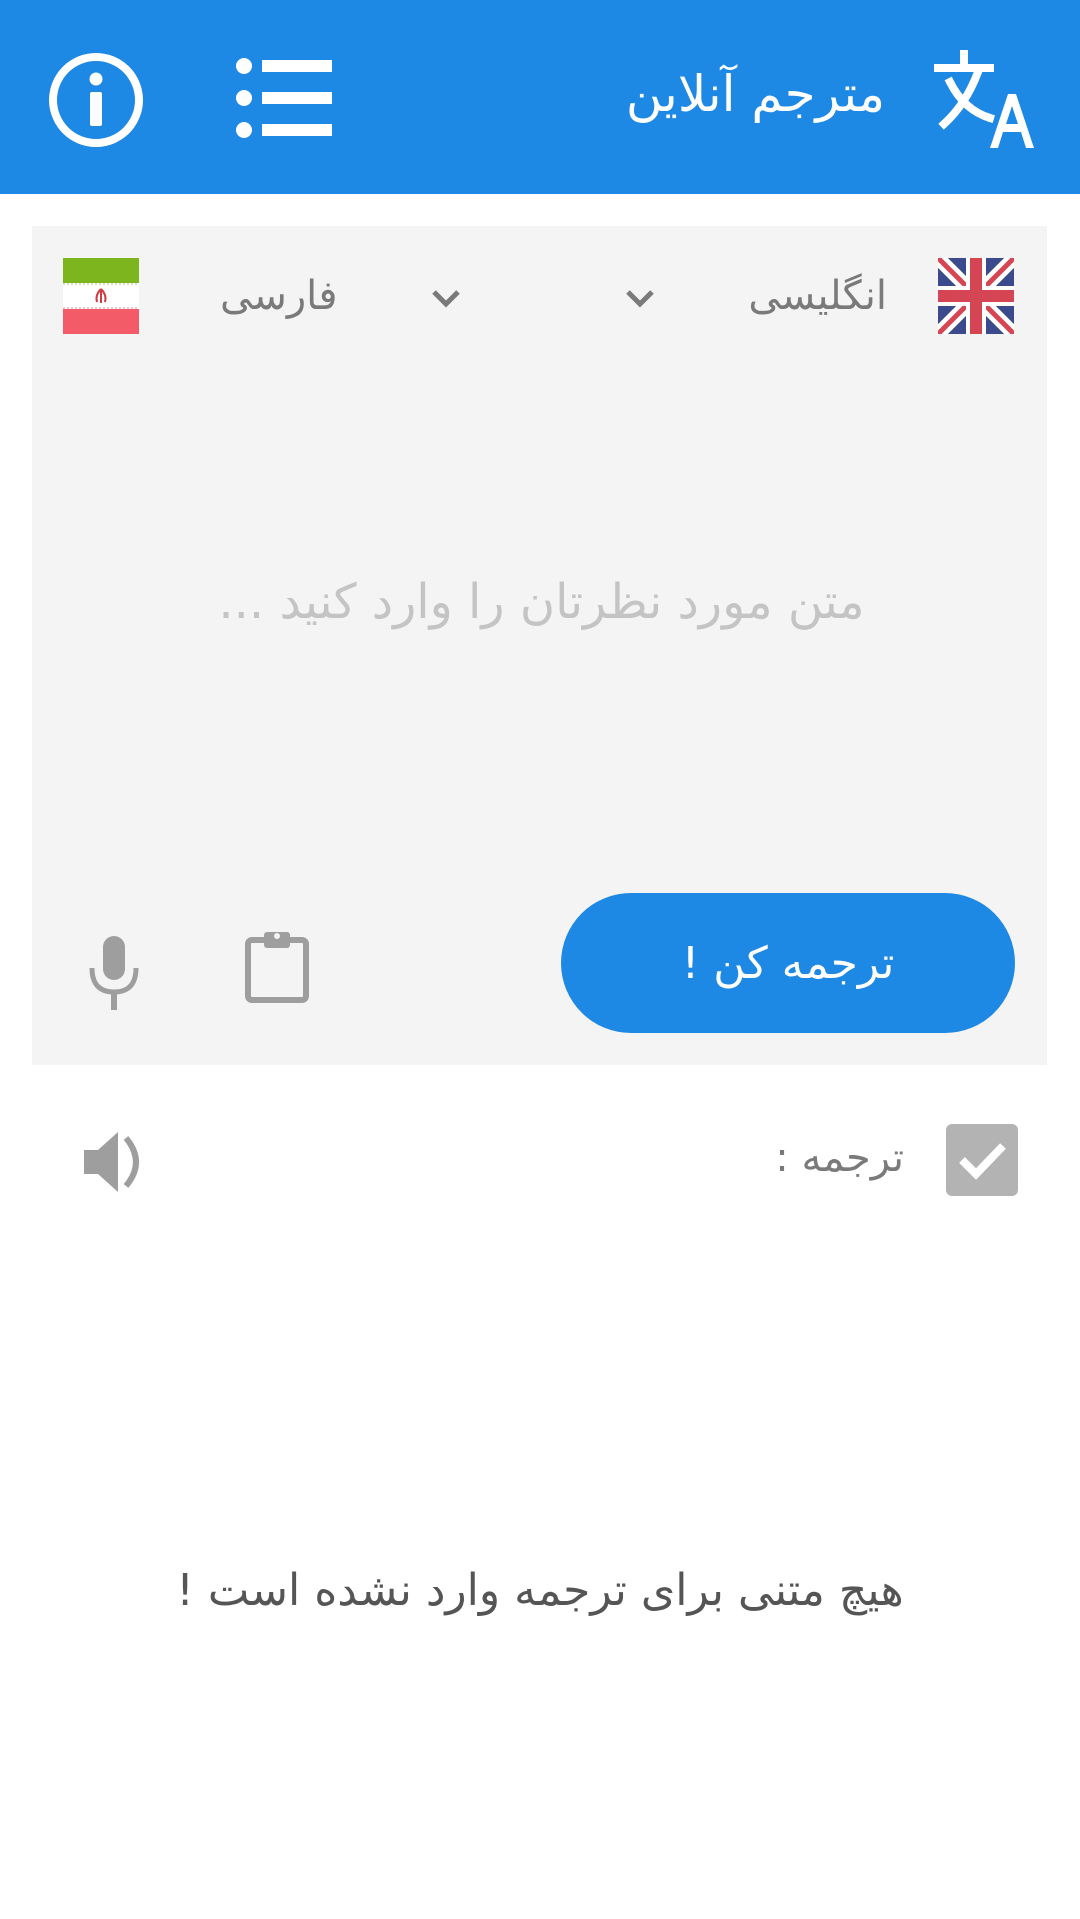 The height and width of the screenshot is (1919, 1080). I want to click on source-text-input, so click(541, 602).